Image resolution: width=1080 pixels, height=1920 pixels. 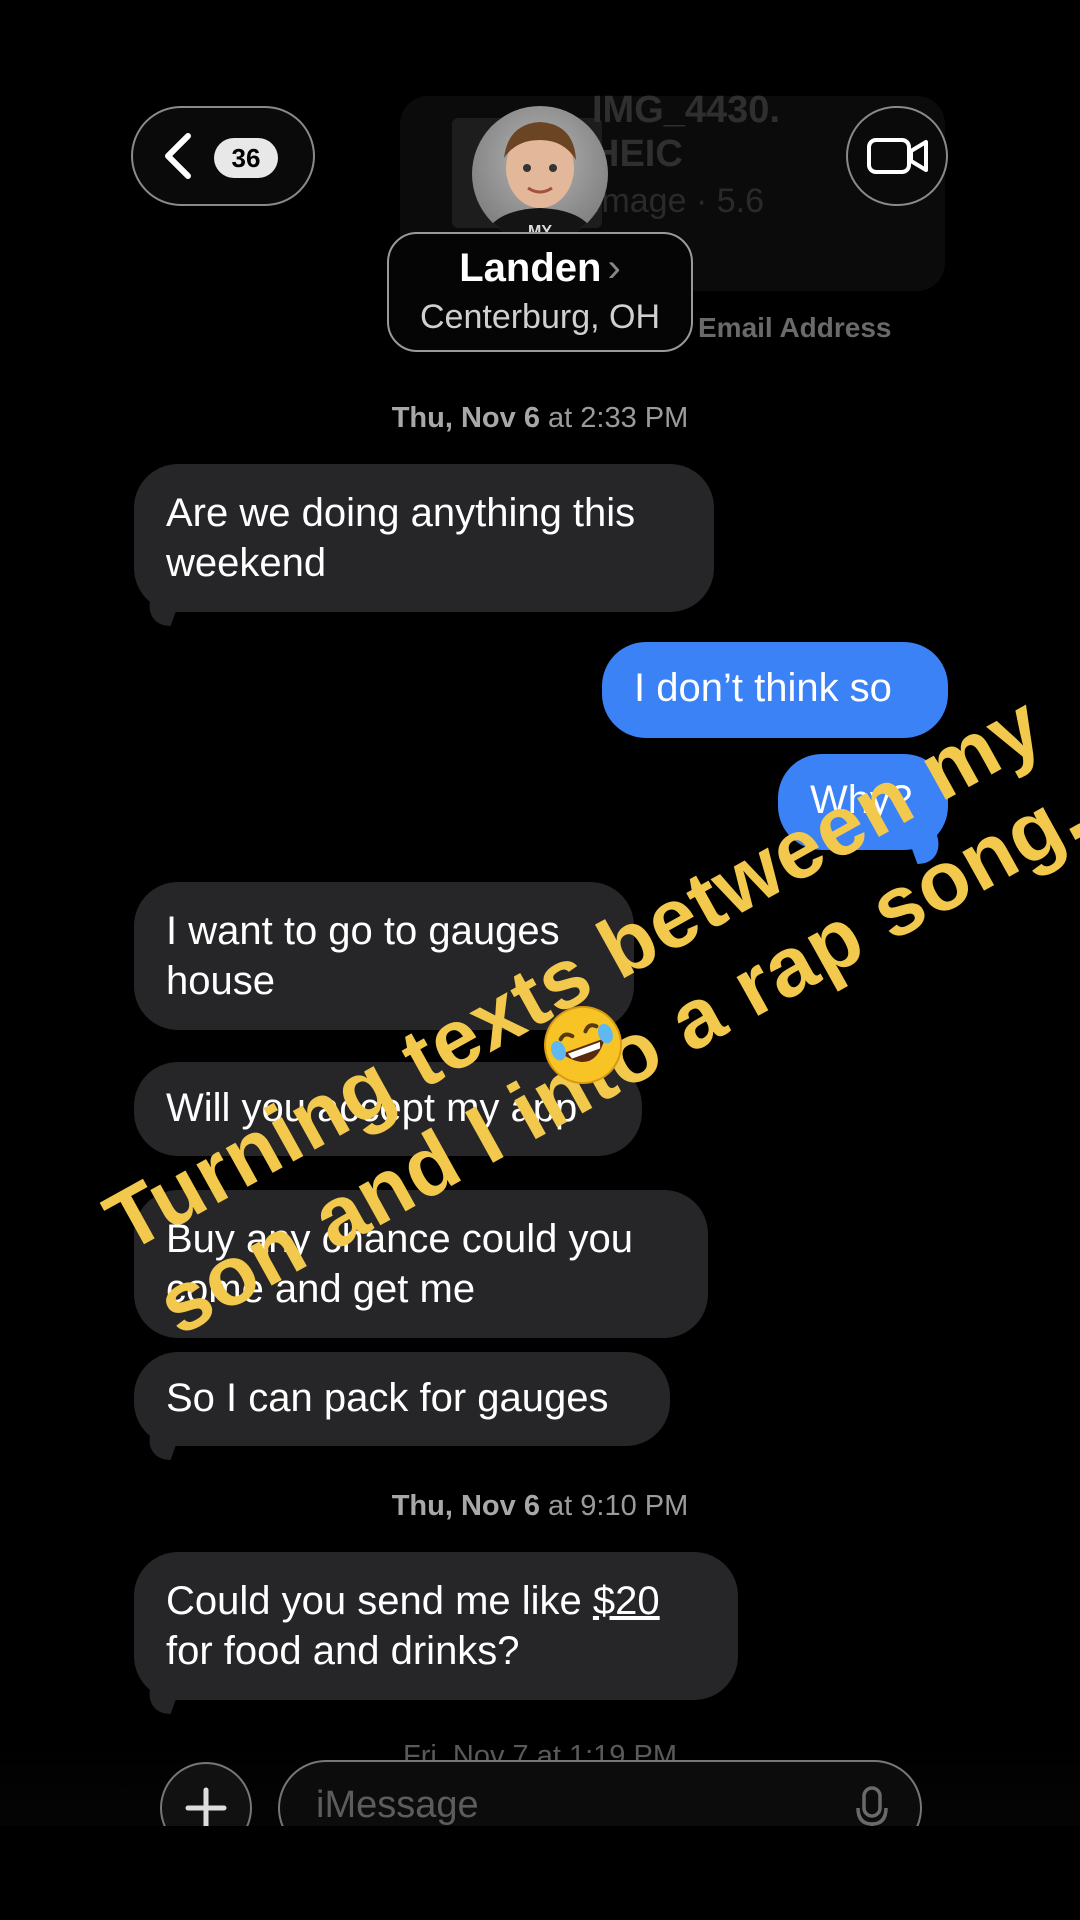 I want to click on avatar-portrait: MY, so click(x=540, y=182).